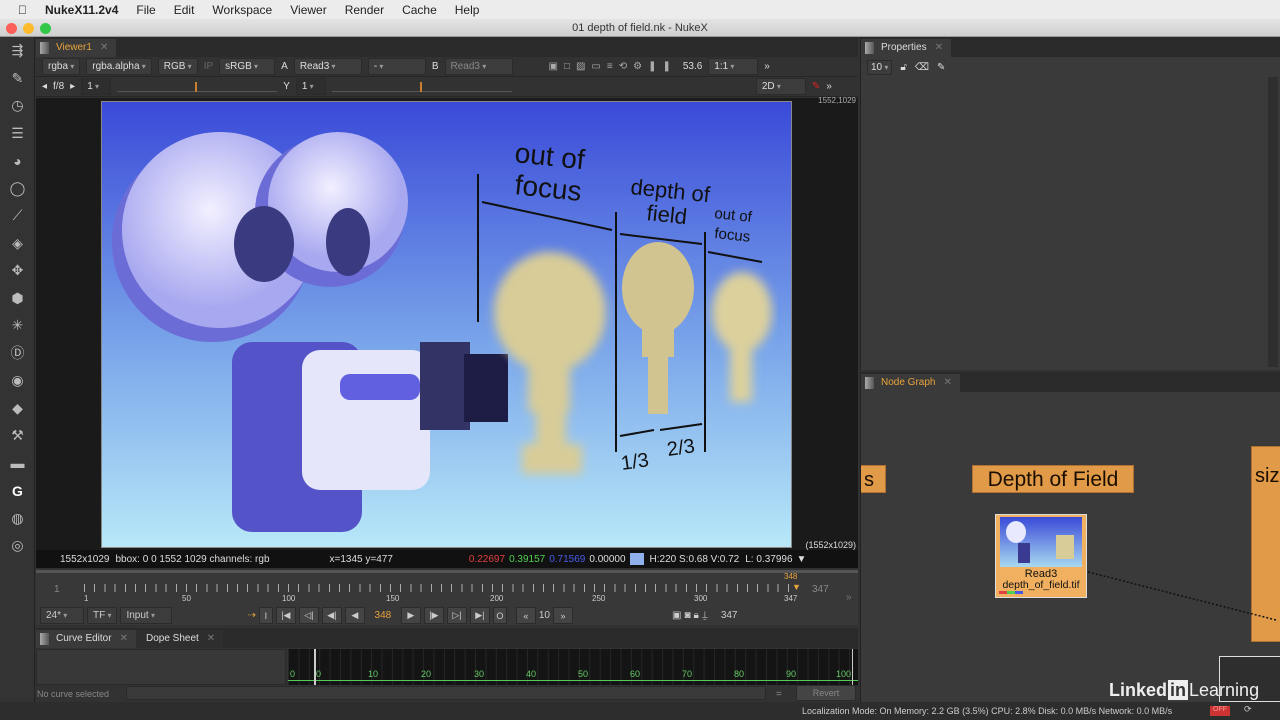 This screenshot has height=720, width=1280. I want to click on tab-properties: Properties ✕, so click(906, 48).